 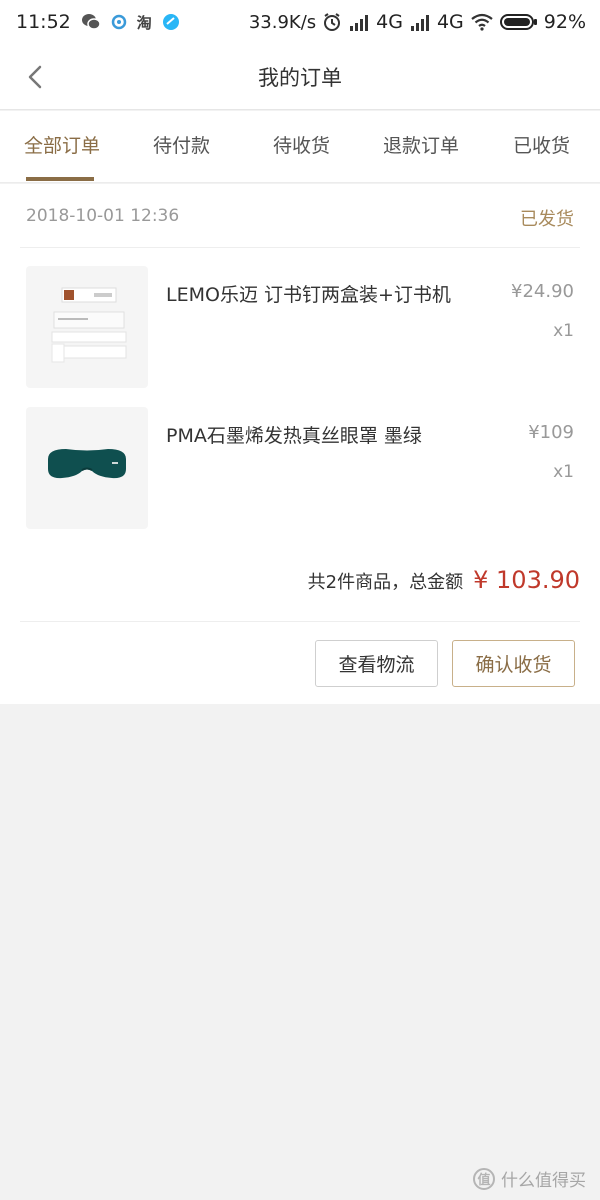 I want to click on network-type-2: 4G, so click(x=450, y=22).